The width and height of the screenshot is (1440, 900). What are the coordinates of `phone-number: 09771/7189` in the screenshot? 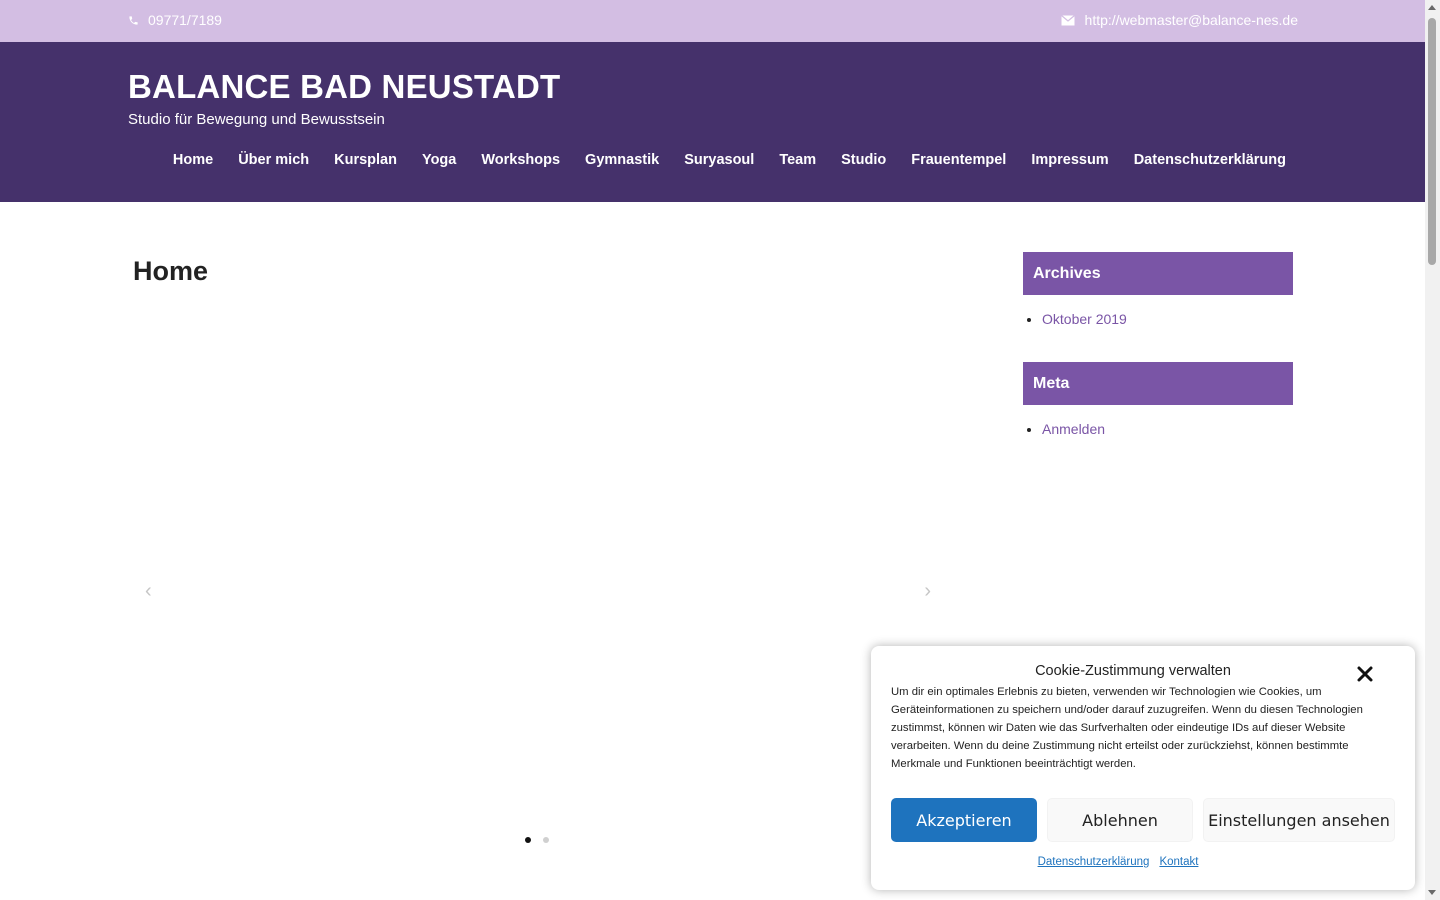 It's located at (185, 20).